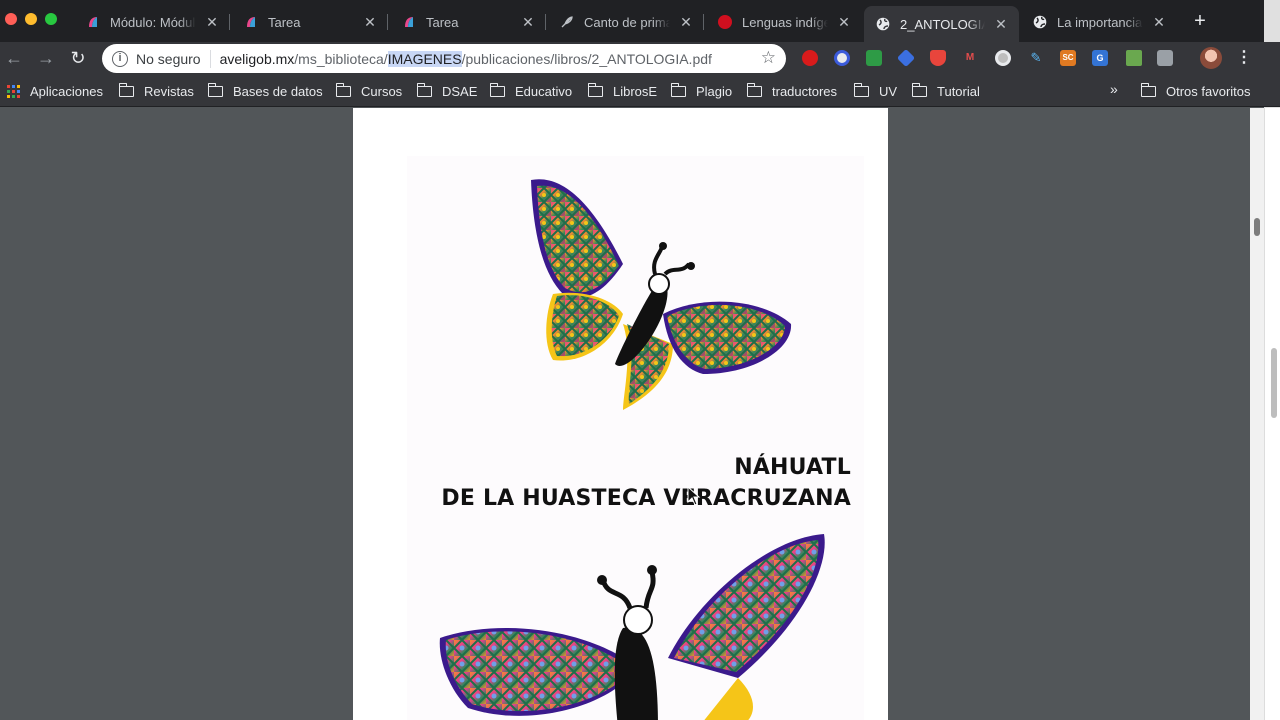  I want to click on extension-green-icon, so click(874, 58).